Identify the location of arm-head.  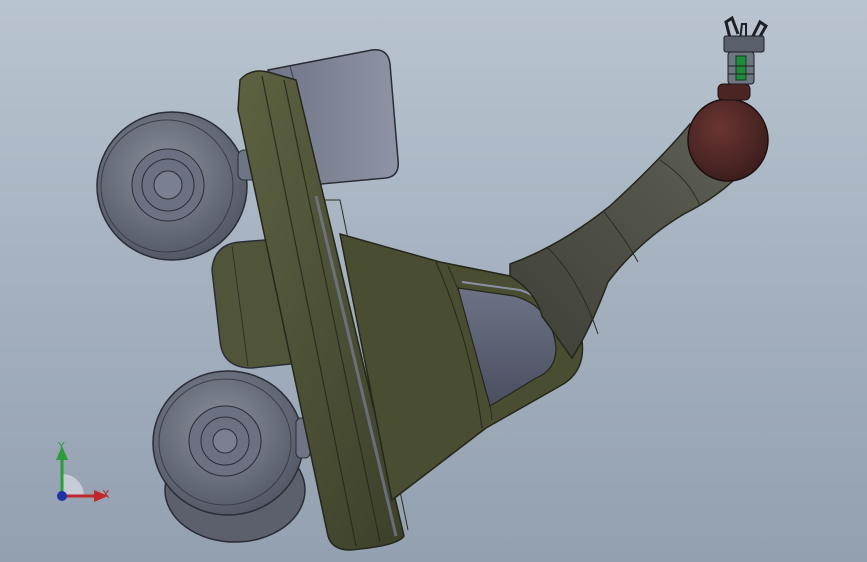
(728, 132).